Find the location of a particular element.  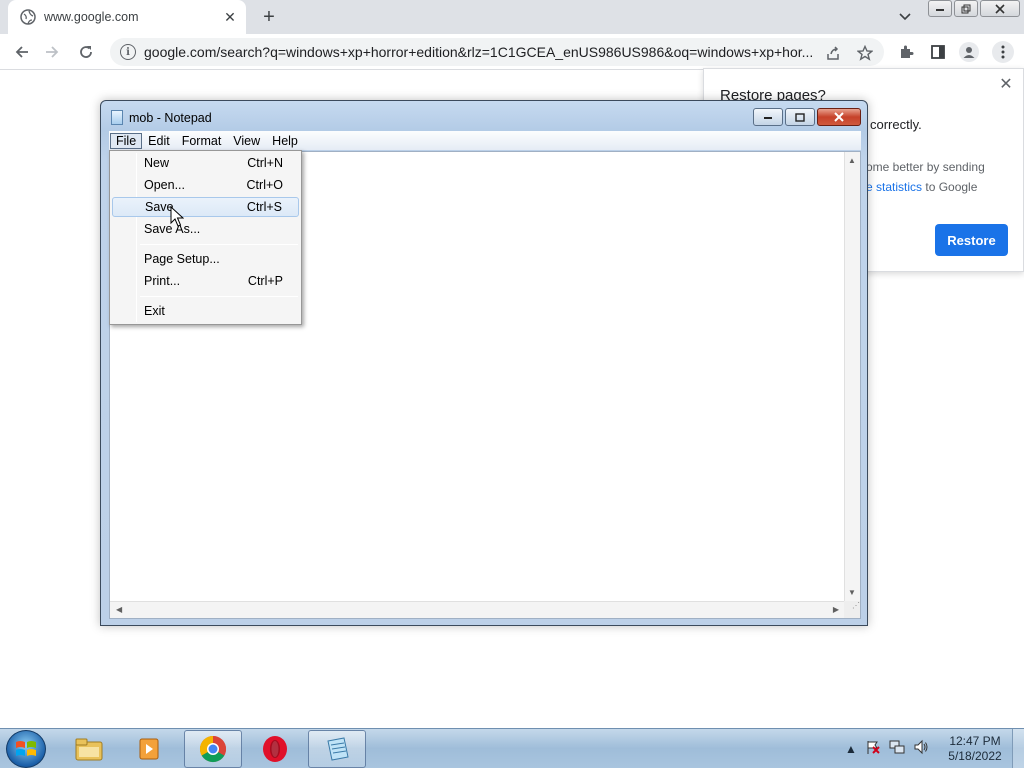

reload-icon is located at coordinates (86, 52).